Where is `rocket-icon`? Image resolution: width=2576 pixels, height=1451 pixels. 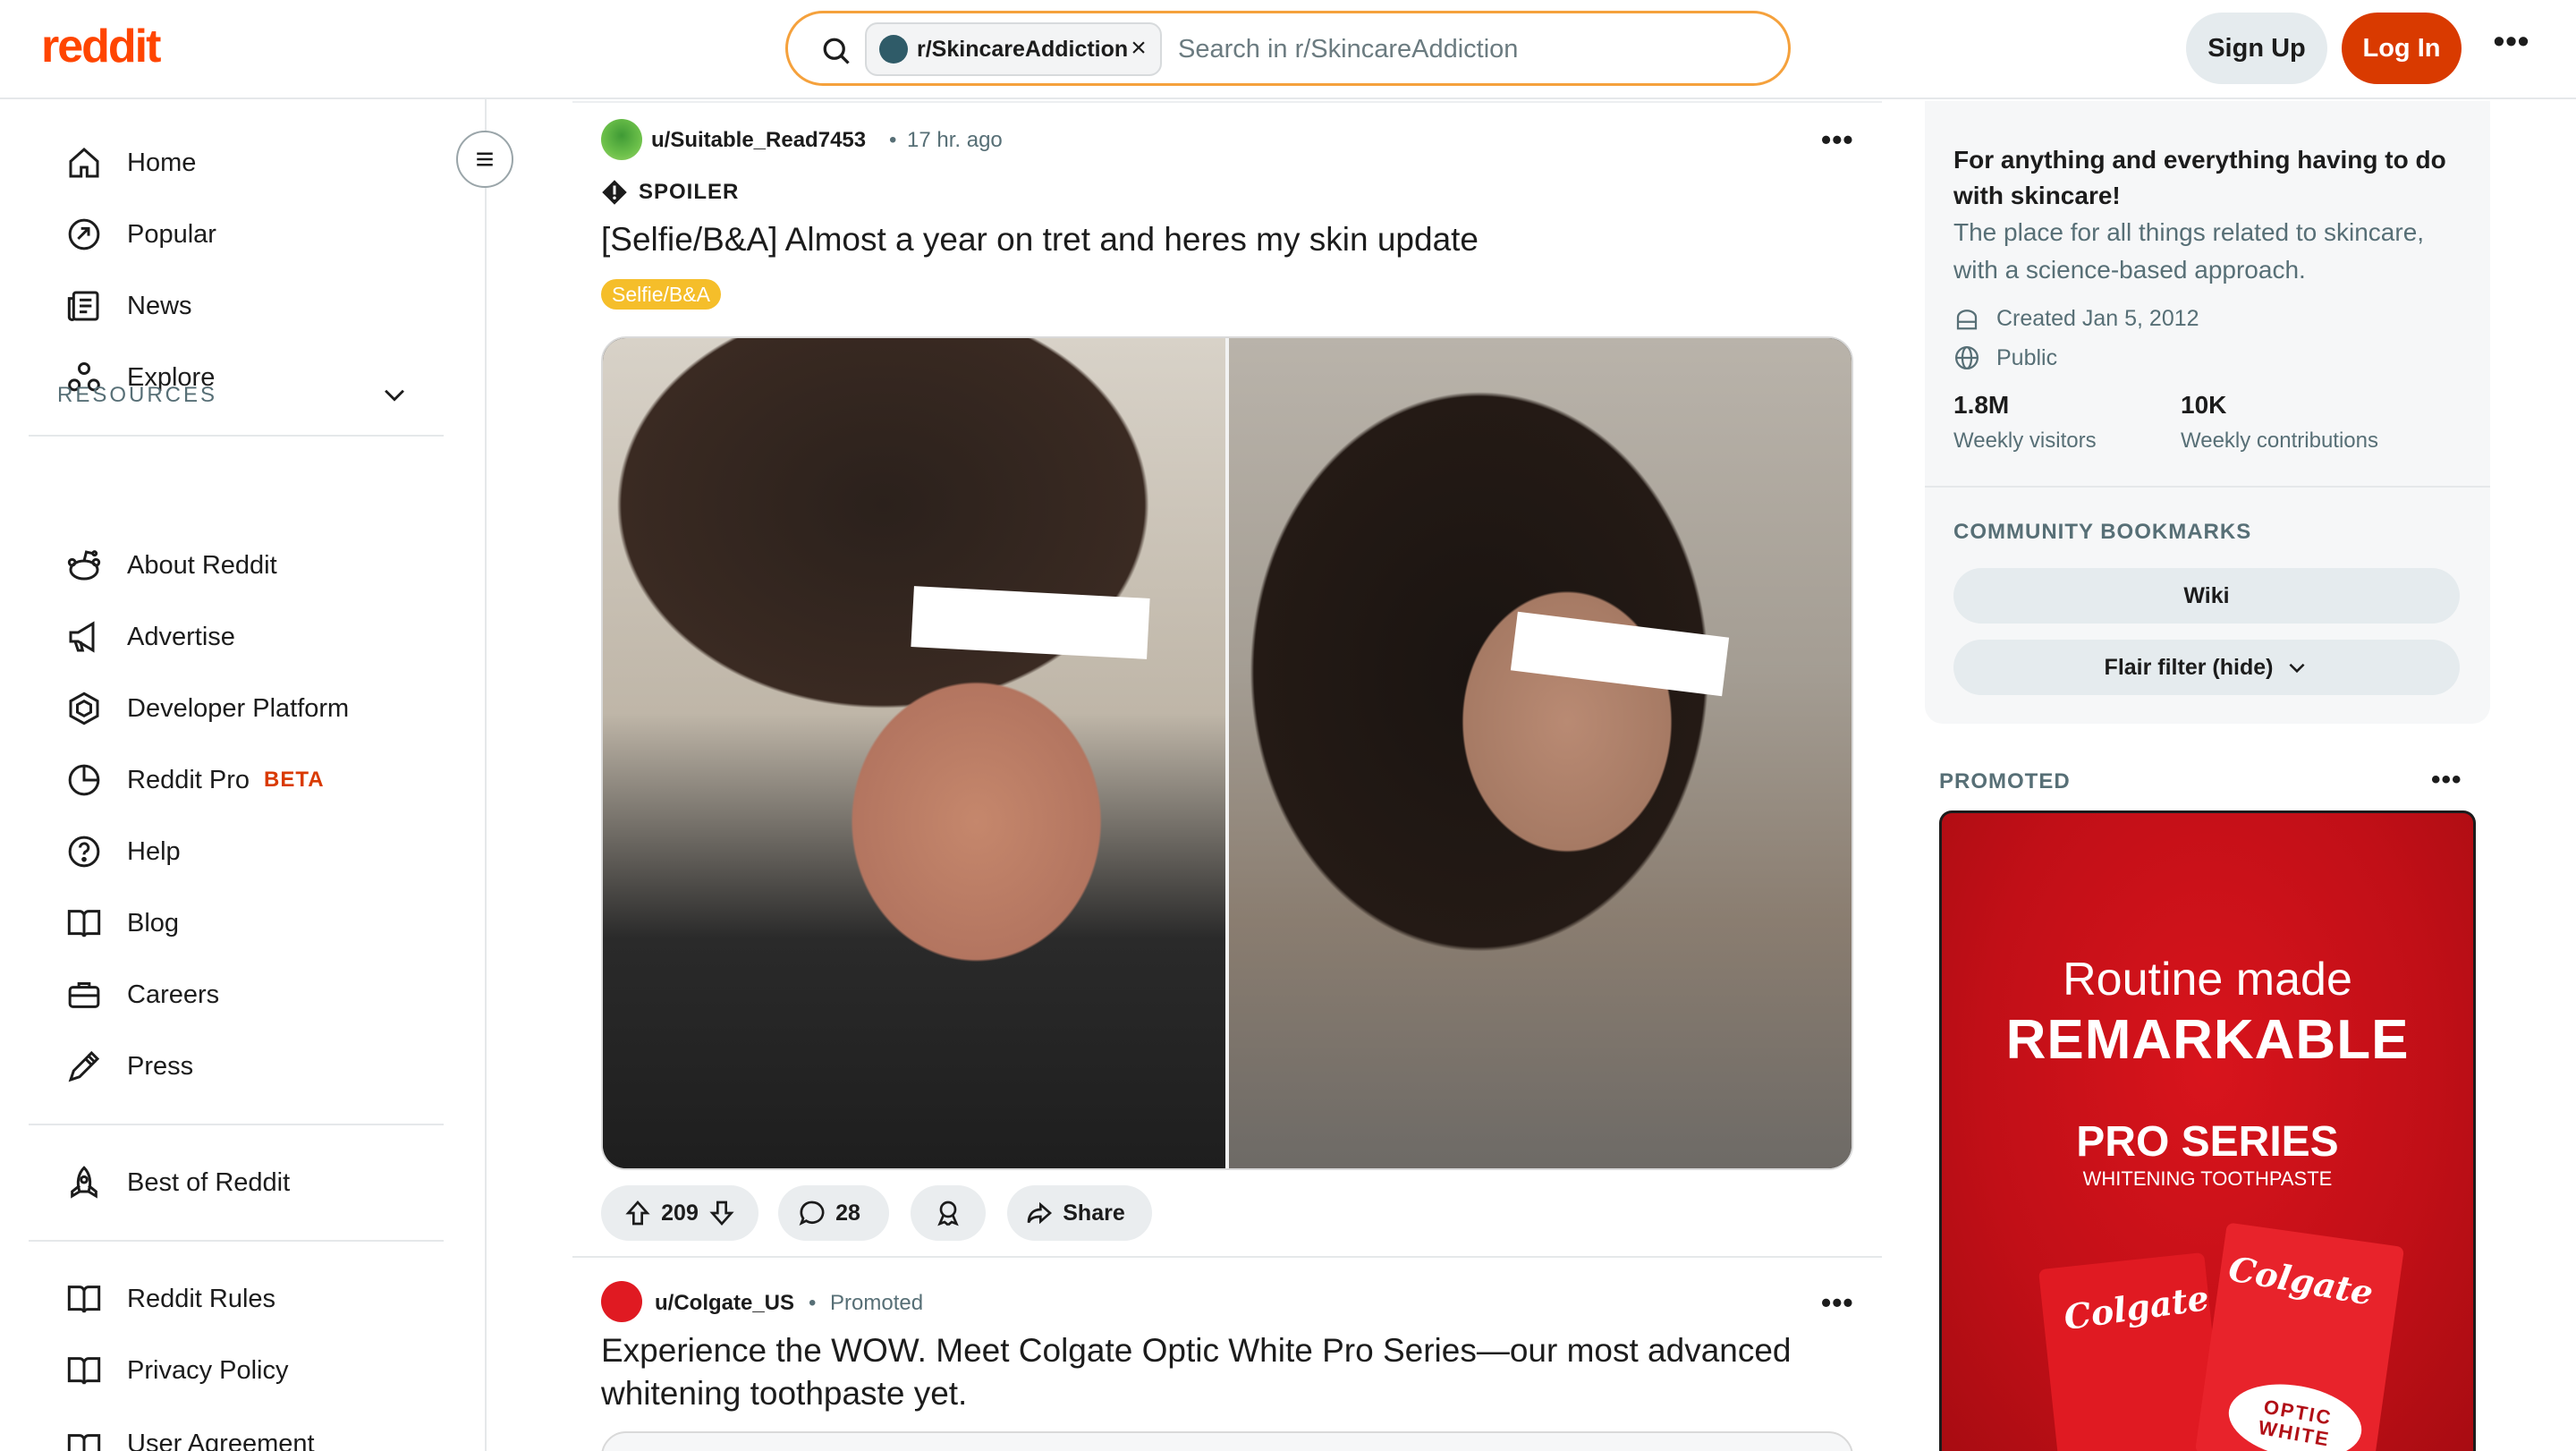
rocket-icon is located at coordinates (84, 1182).